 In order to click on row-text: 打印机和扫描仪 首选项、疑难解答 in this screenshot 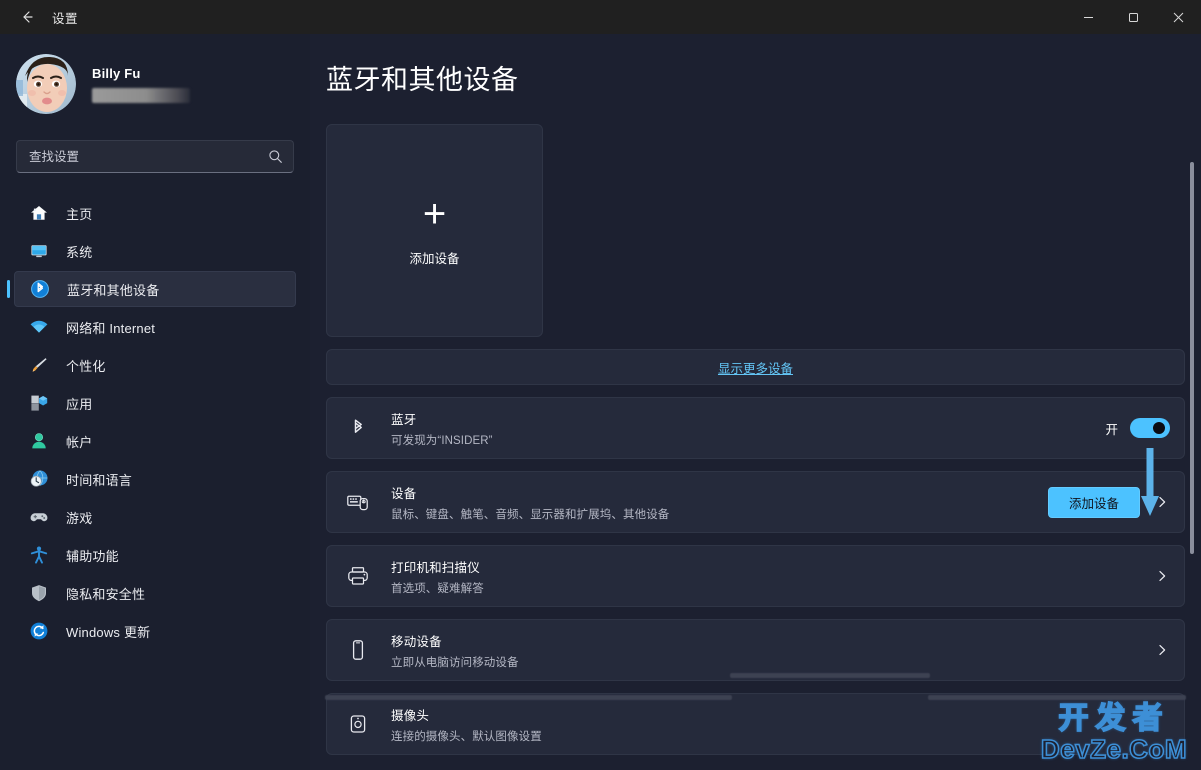, I will do `click(772, 576)`.